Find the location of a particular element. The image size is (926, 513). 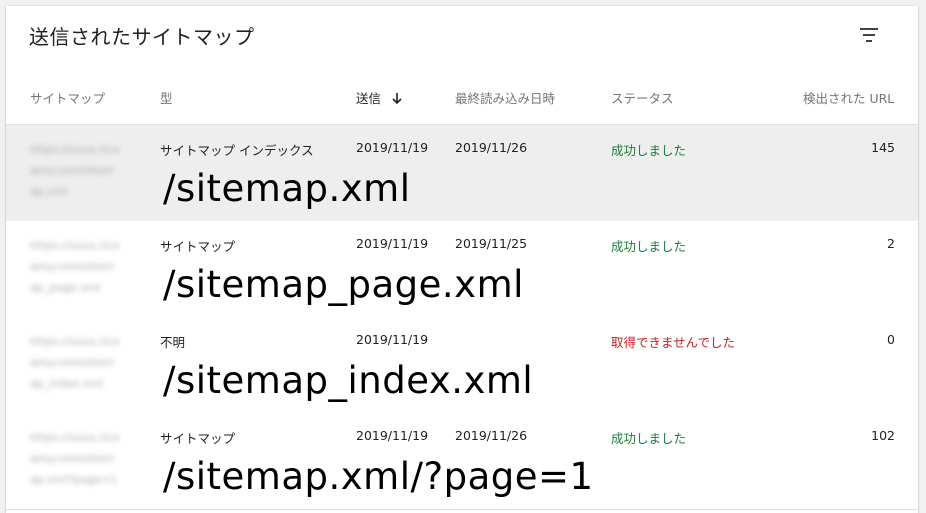

discovered-urls-cell: 0 is located at coordinates (891, 339).